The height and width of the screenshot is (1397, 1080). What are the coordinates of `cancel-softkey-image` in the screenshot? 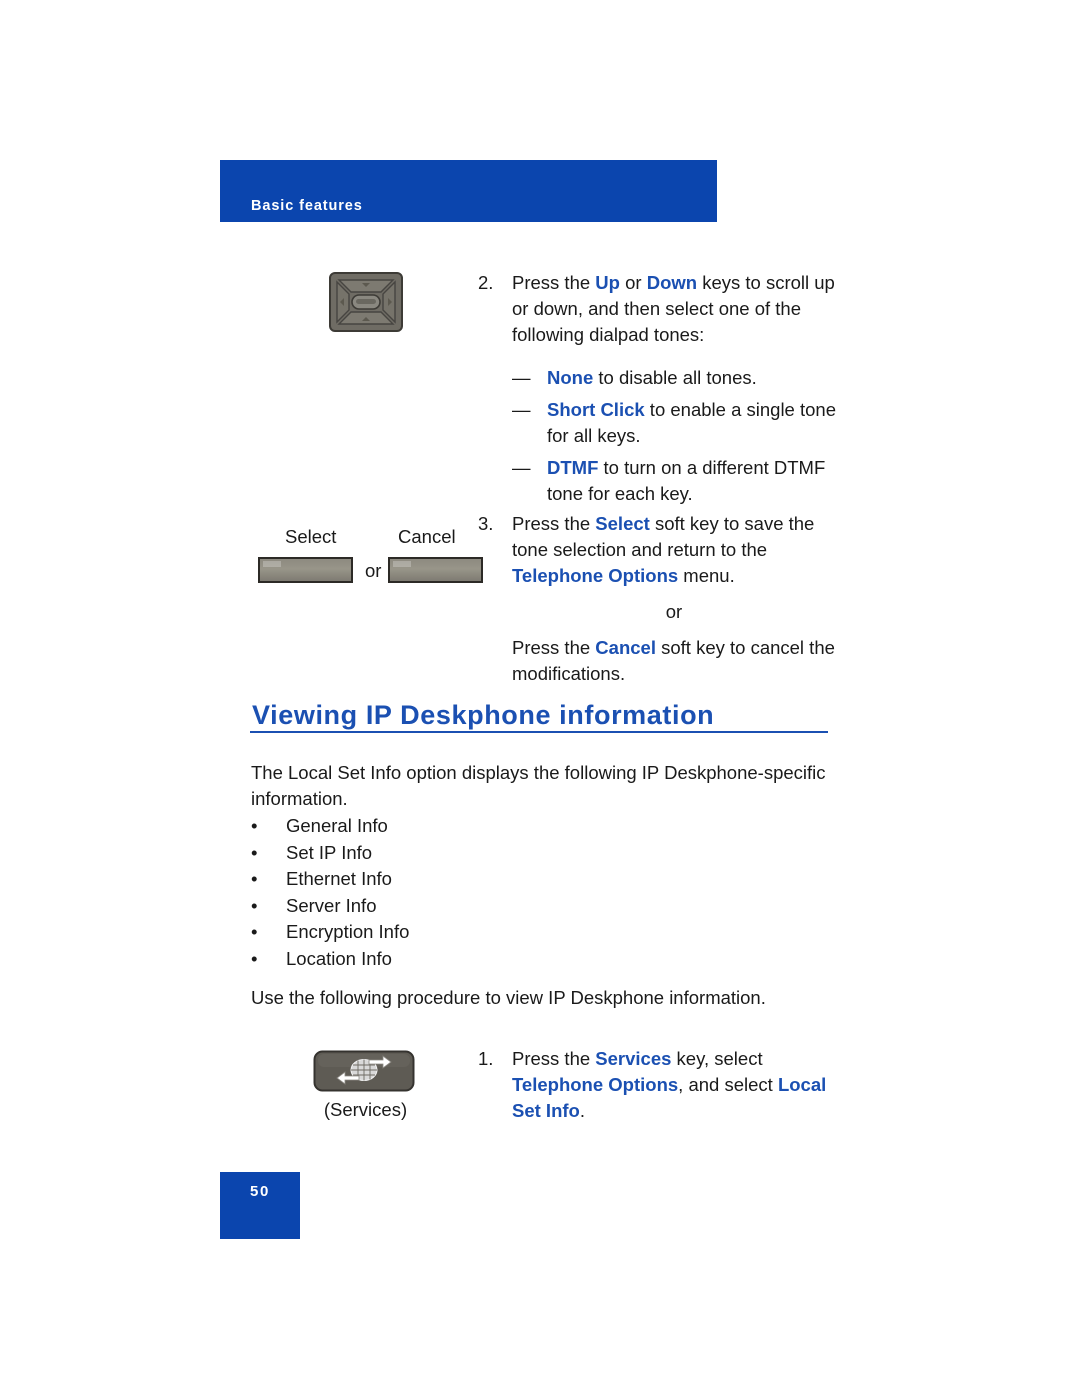 It's located at (435, 570).